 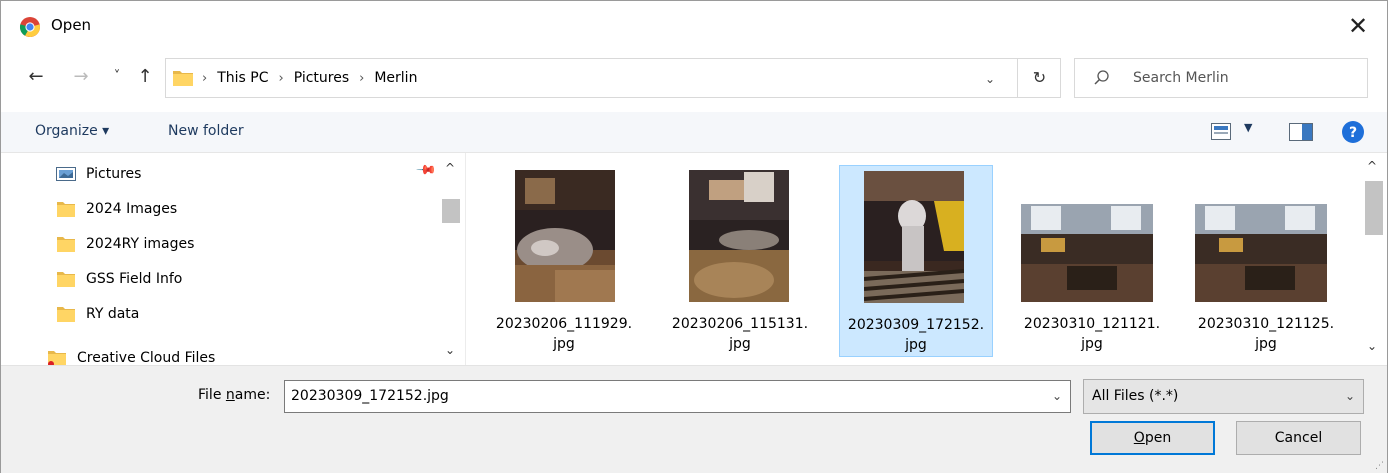 I want to click on file-tile-20230310-121121: 20230310_121121. jpg, so click(x=1092, y=261).